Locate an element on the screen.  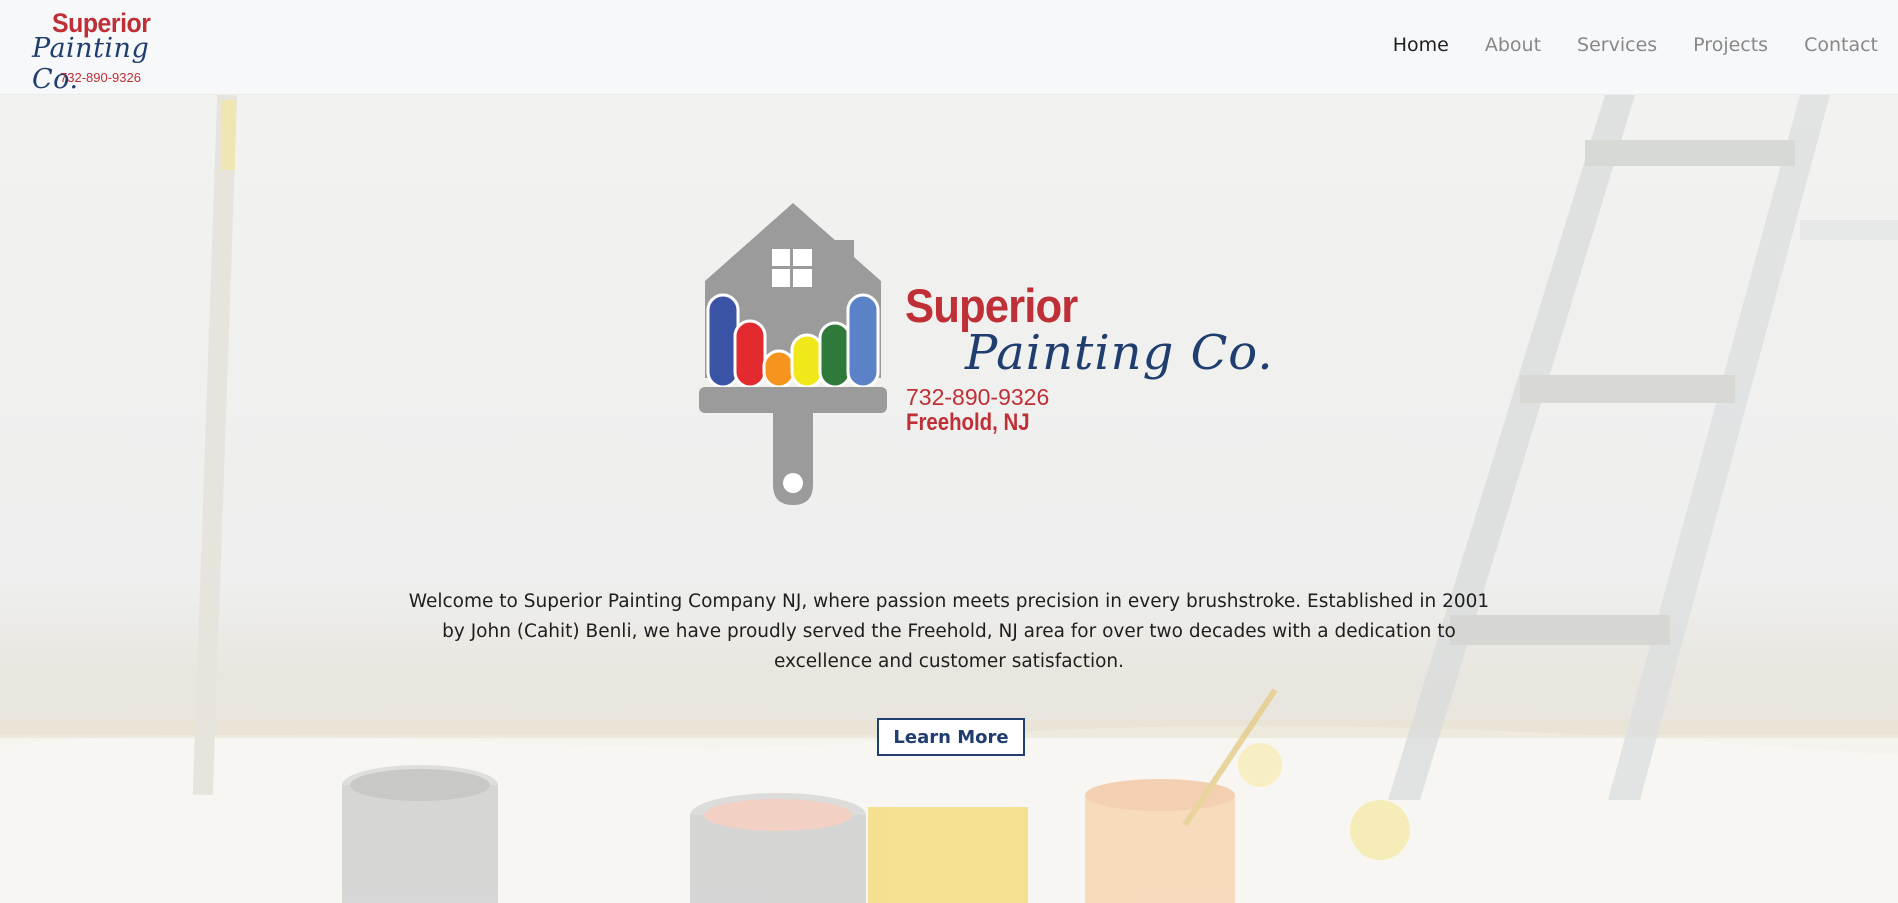
main-nav: Home About Services Projects Contact is located at coordinates (1617, 45).